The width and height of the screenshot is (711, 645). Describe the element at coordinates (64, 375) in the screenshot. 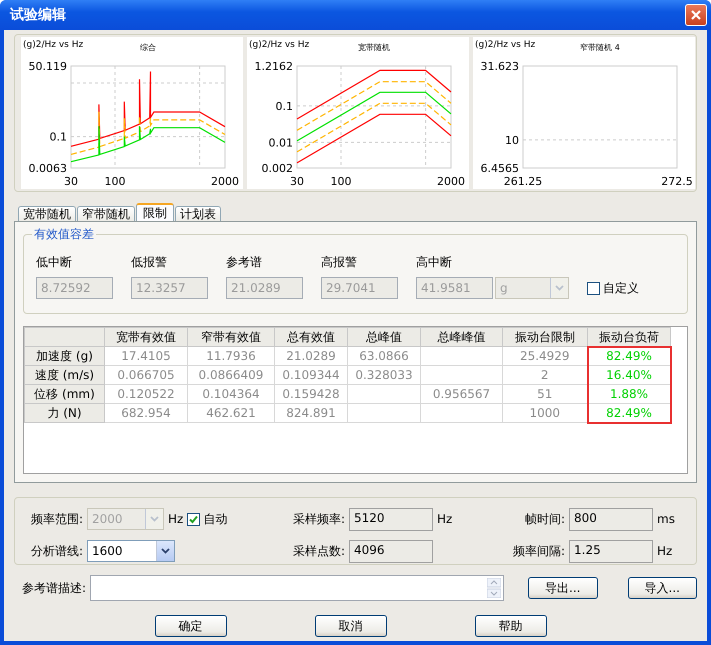

I see `row-header: 速度 (m/s)` at that location.